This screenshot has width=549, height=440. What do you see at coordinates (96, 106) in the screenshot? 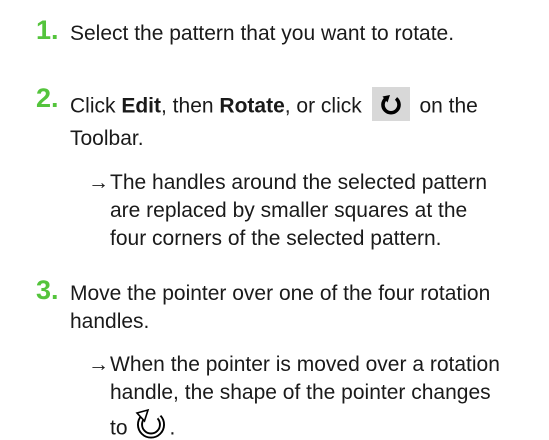
I see `step-2-text-a: Click` at bounding box center [96, 106].